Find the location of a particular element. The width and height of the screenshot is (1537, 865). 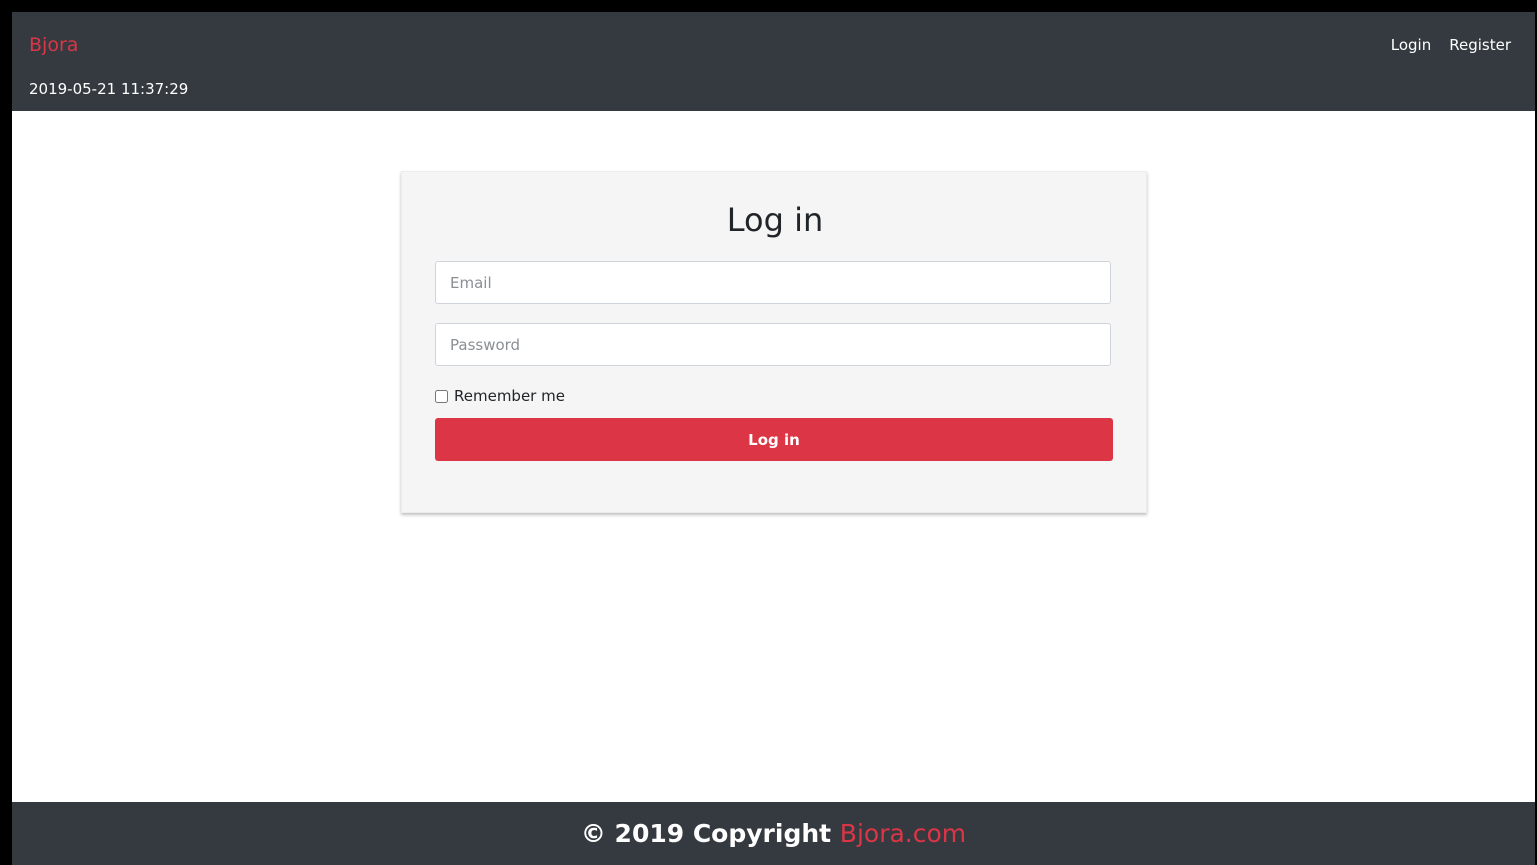

footer-copyright: © 2019 Copyright is located at coordinates (710, 833).